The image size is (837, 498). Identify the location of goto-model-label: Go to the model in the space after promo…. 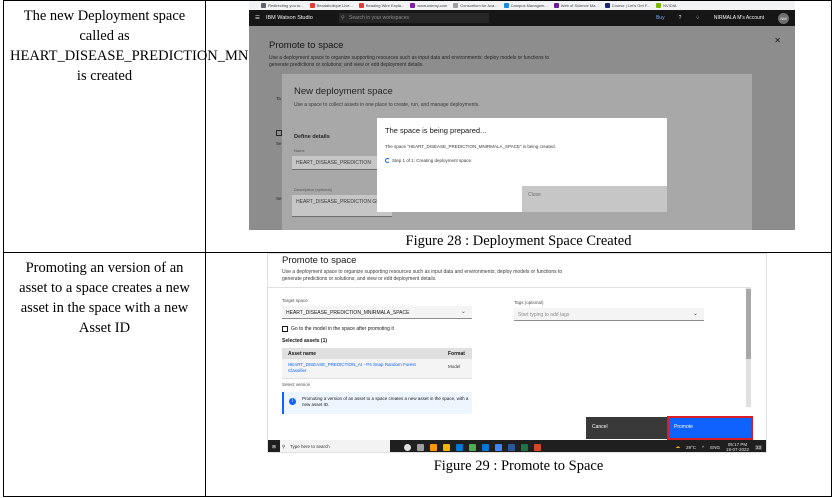
(342, 329).